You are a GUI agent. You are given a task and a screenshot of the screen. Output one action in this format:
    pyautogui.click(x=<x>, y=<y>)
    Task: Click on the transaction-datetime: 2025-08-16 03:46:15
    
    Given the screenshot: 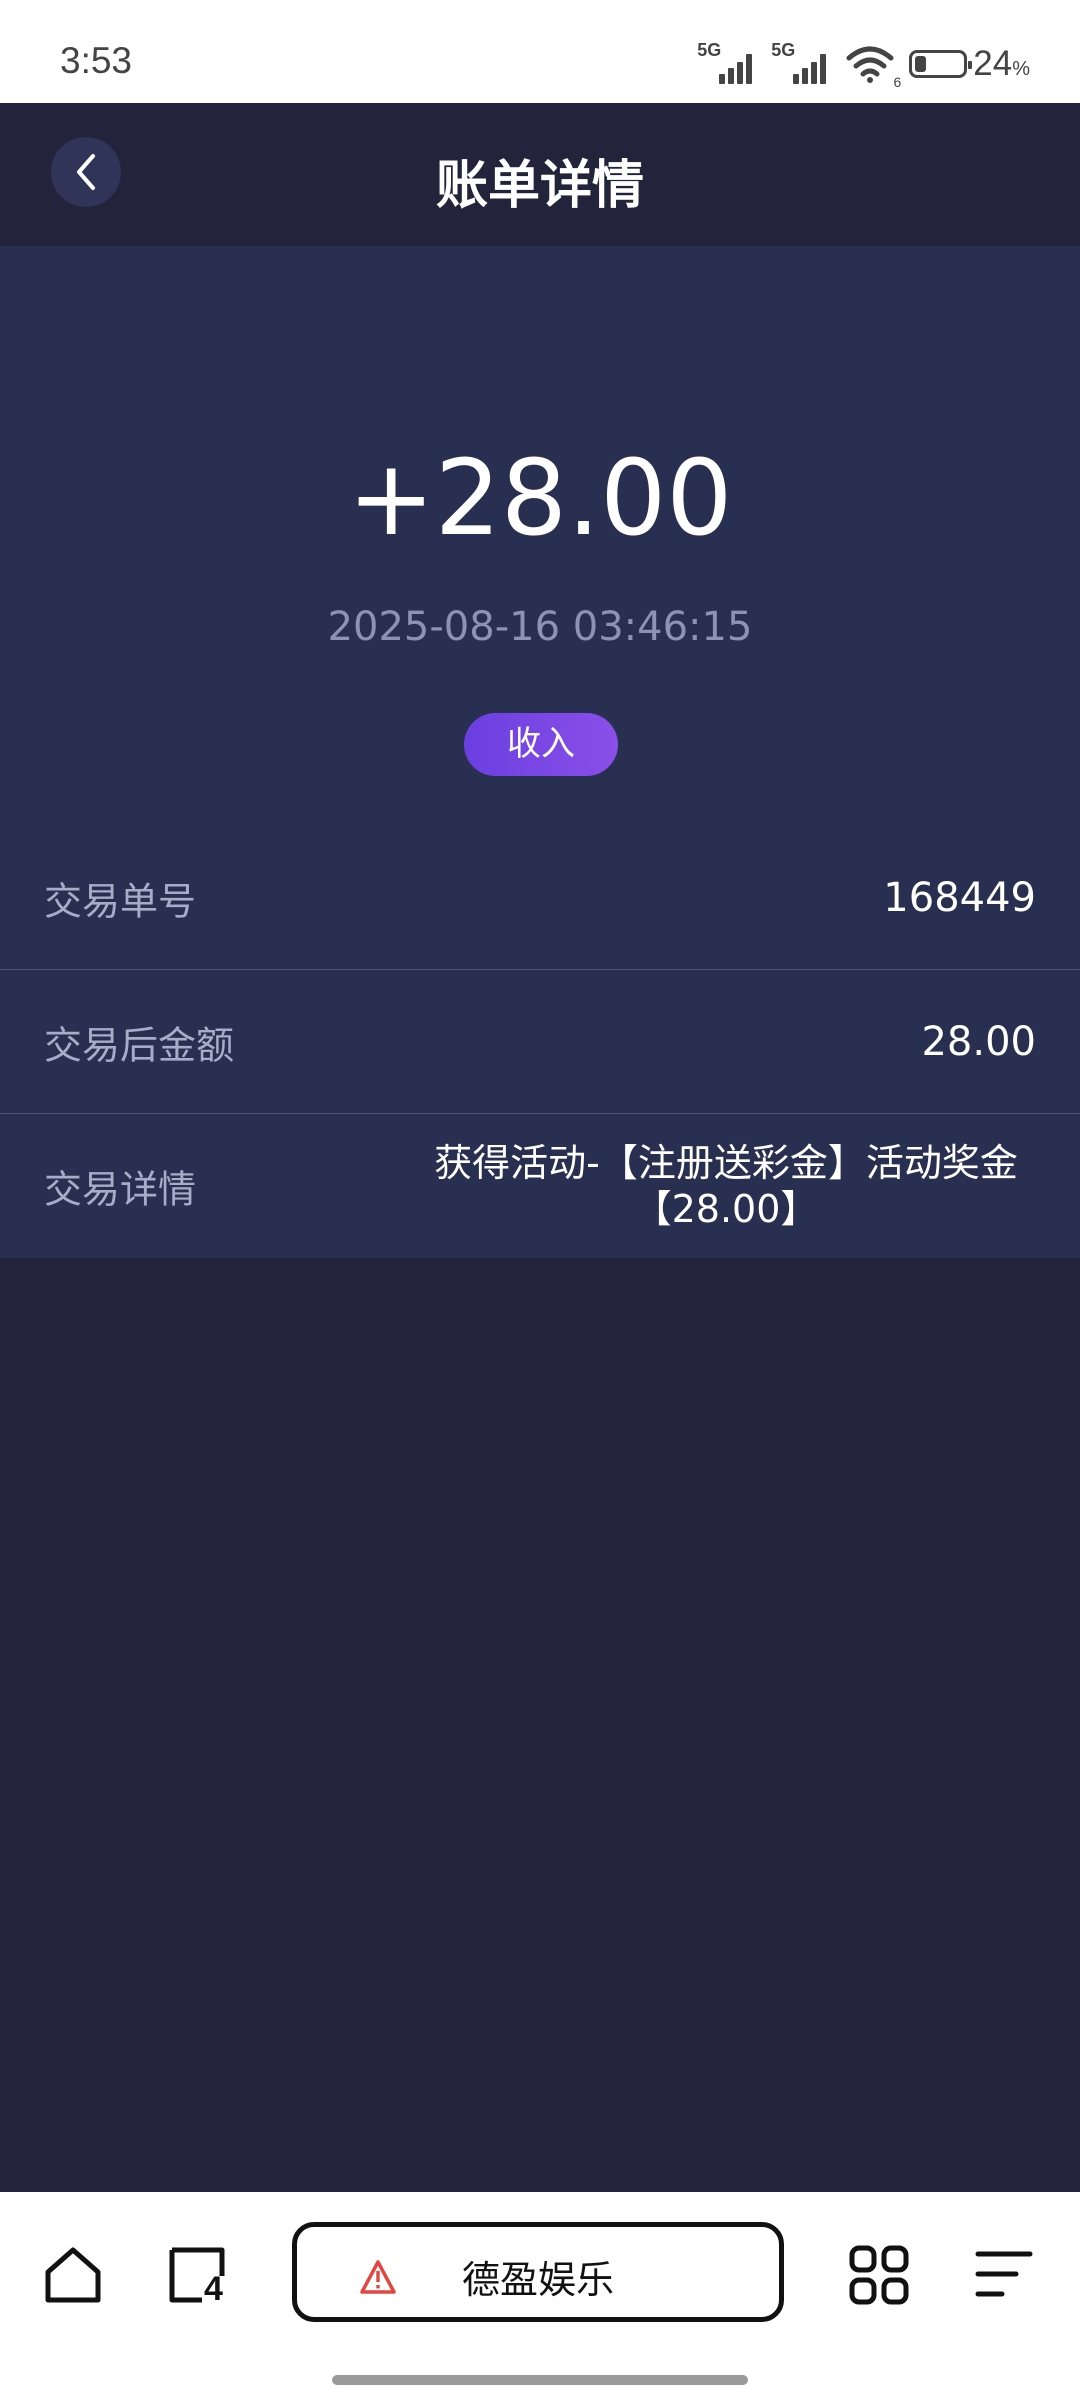 What is the action you would take?
    pyautogui.click(x=540, y=627)
    